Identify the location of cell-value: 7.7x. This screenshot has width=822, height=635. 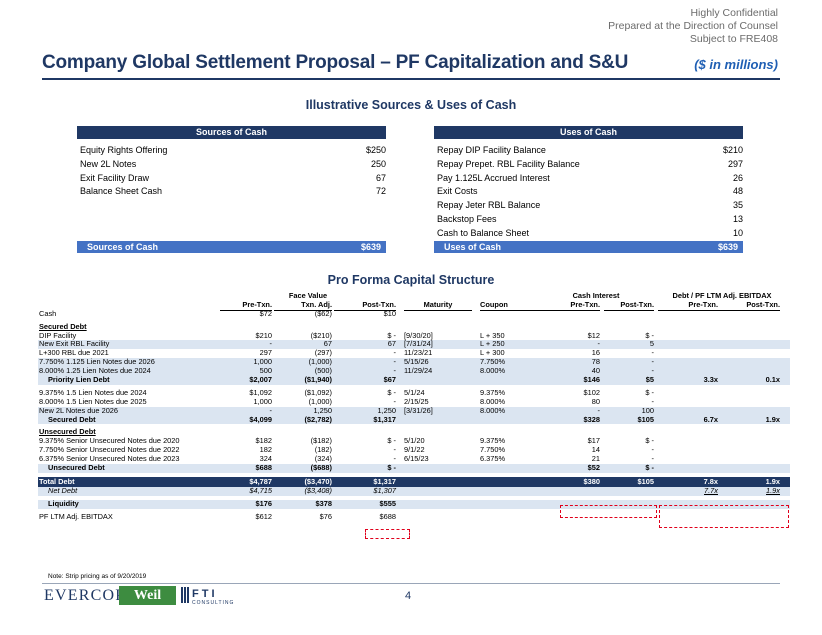
(711, 490).